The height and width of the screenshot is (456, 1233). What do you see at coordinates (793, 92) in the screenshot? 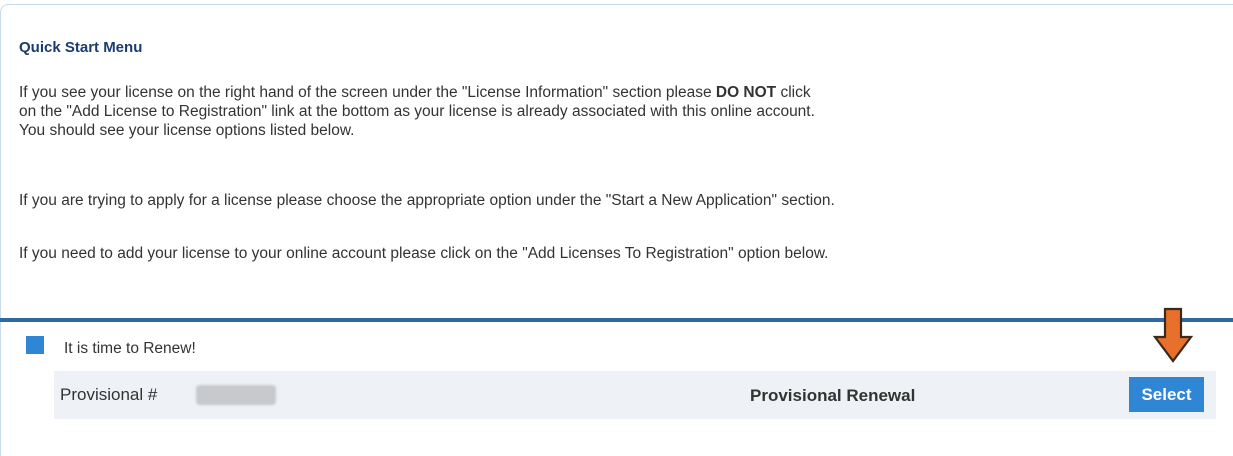
I see `instructions-line-1-end: click` at bounding box center [793, 92].